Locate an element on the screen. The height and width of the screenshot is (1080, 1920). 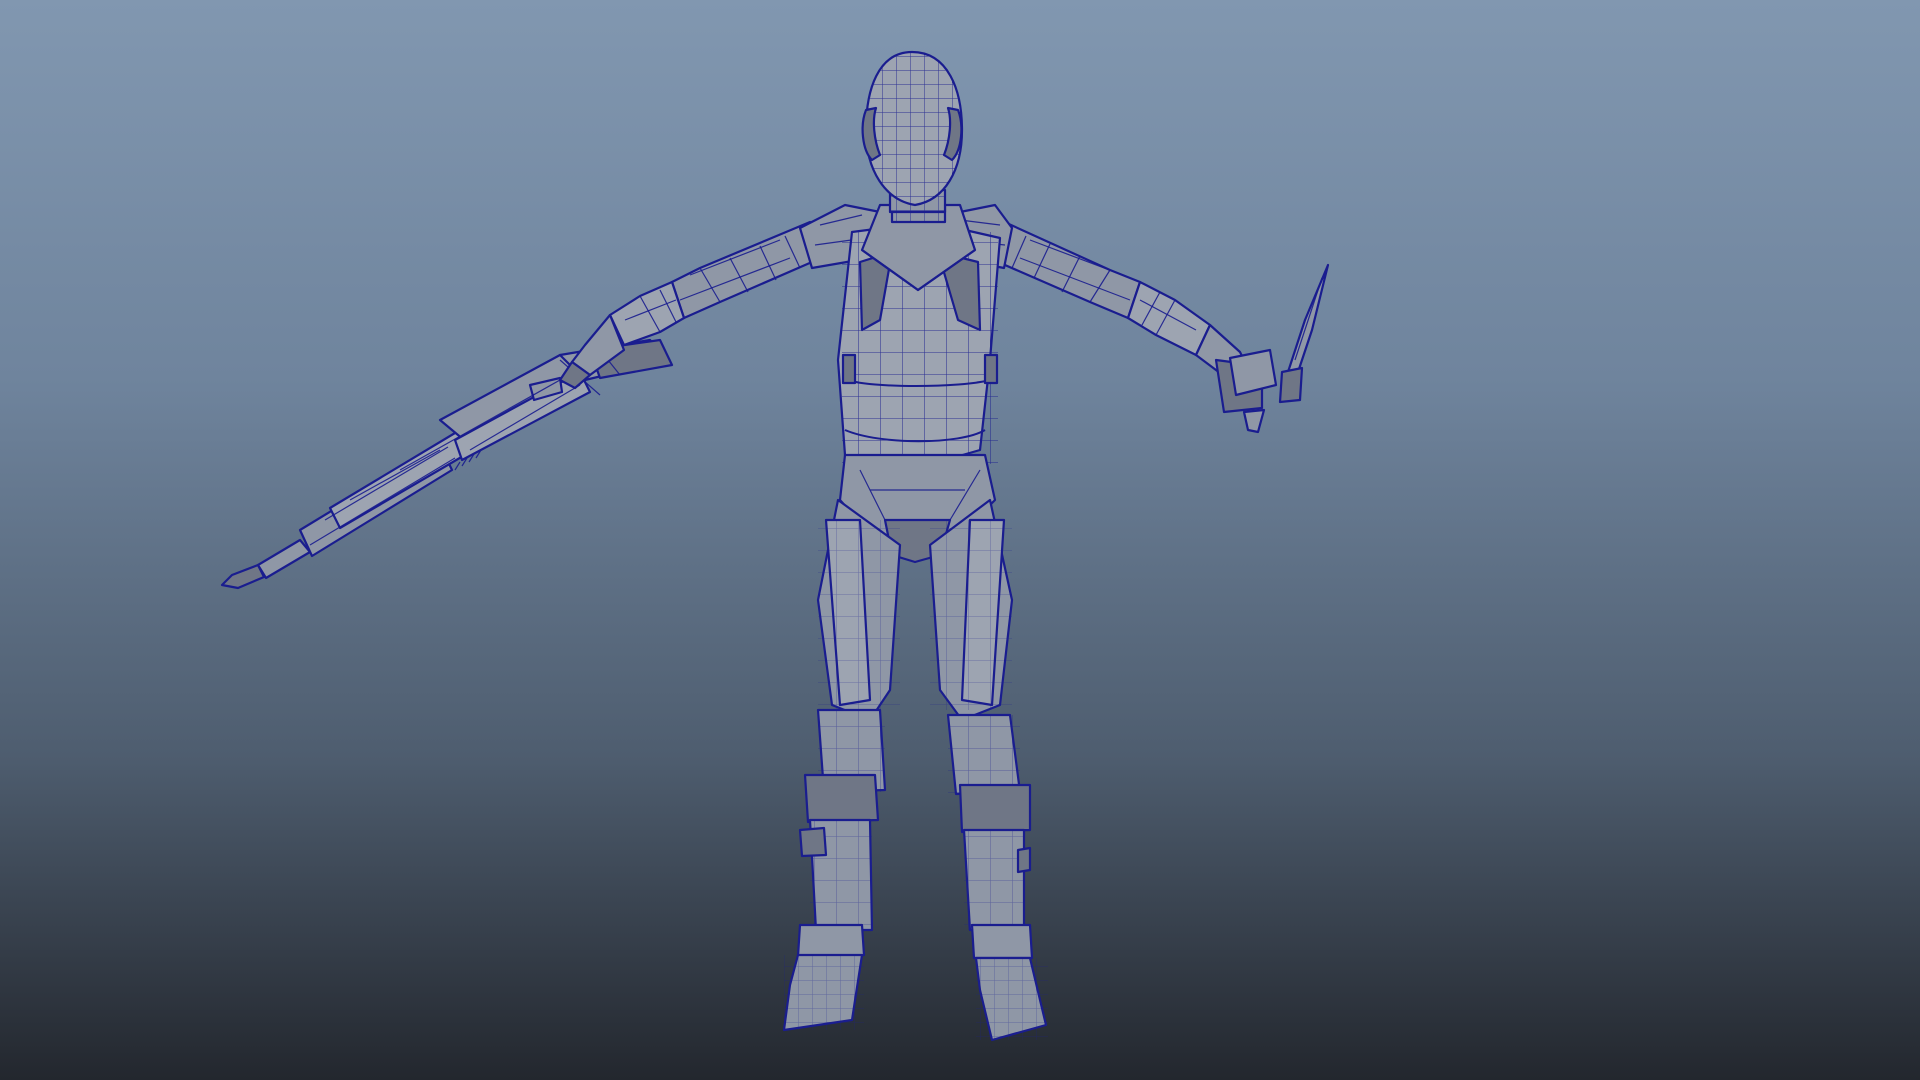
left-arm-mesh is located at coordinates (686, 305).